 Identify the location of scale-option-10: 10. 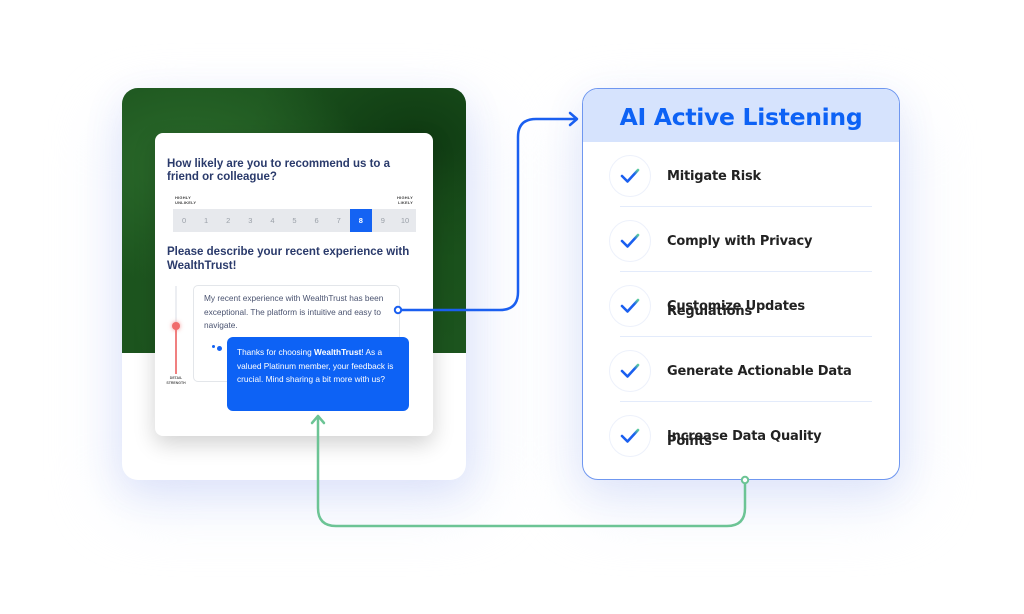
(405, 220).